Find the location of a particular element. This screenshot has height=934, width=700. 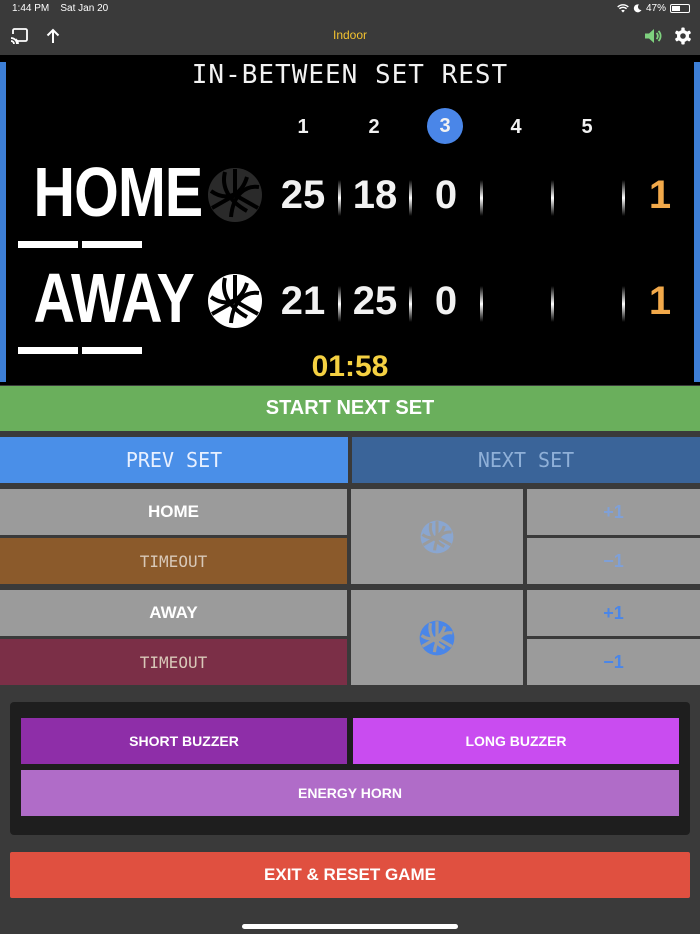

home-serve-volleyball-icon is located at coordinates (437, 536).